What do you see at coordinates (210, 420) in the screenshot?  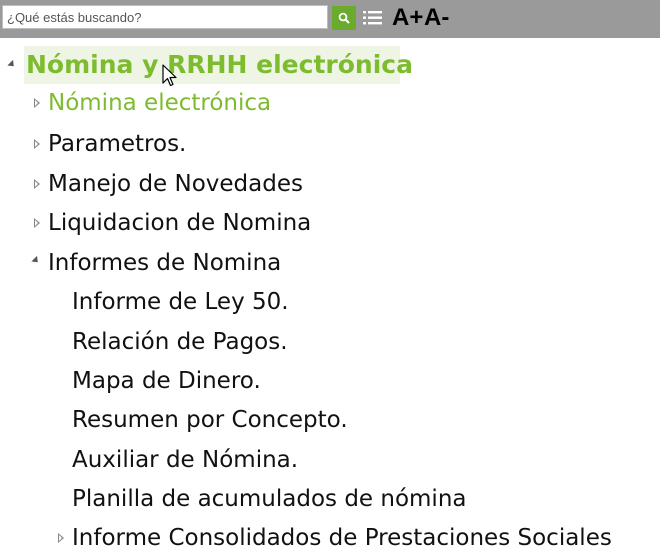 I see `tree-item-resumen-concepto: Resumen por Concepto.` at bounding box center [210, 420].